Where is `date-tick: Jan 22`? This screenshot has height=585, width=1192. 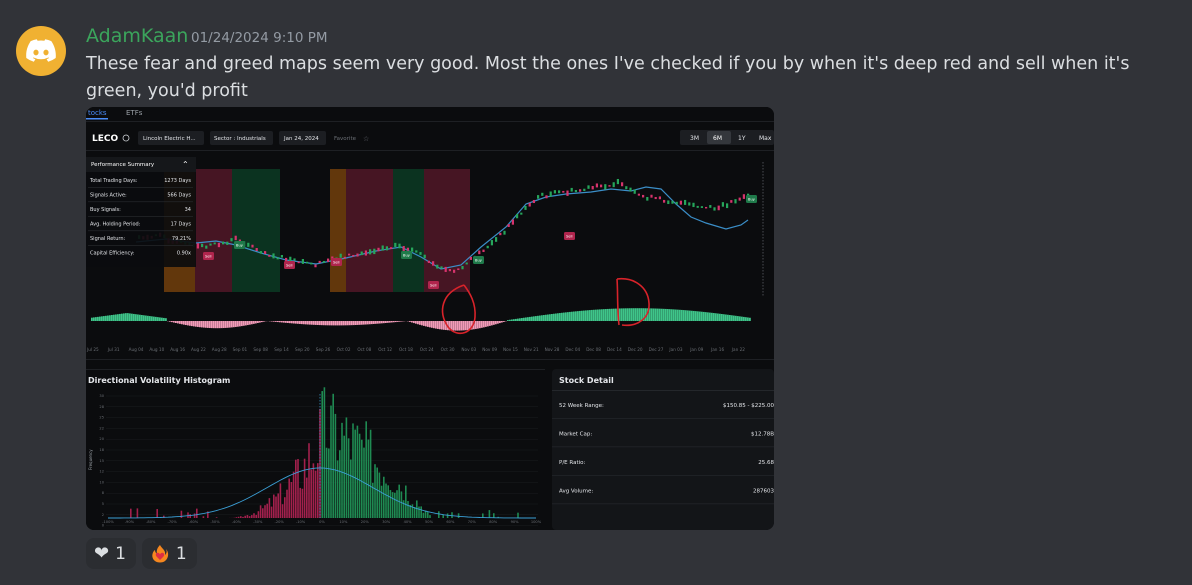
date-tick: Jan 22 is located at coordinates (738, 349).